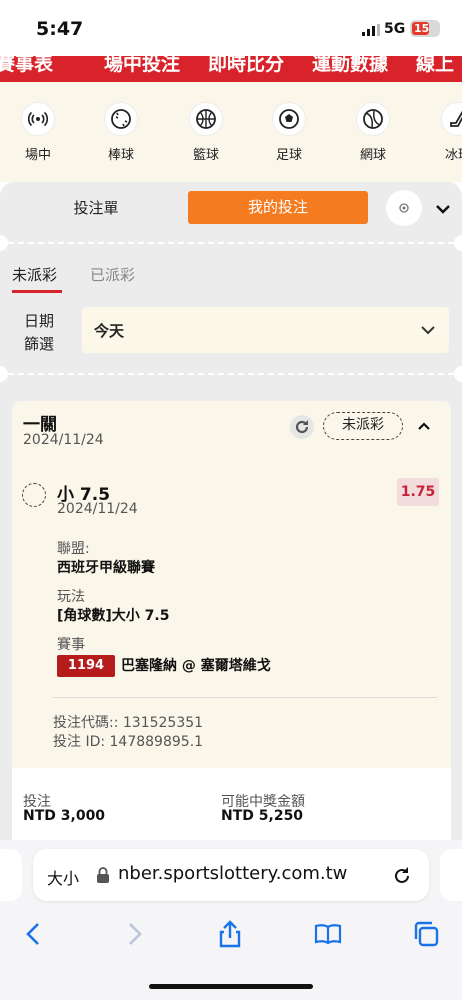 This screenshot has height=1000, width=462. Describe the element at coordinates (109, 331) in the screenshot. I see `date-filter-value: 今天` at that location.